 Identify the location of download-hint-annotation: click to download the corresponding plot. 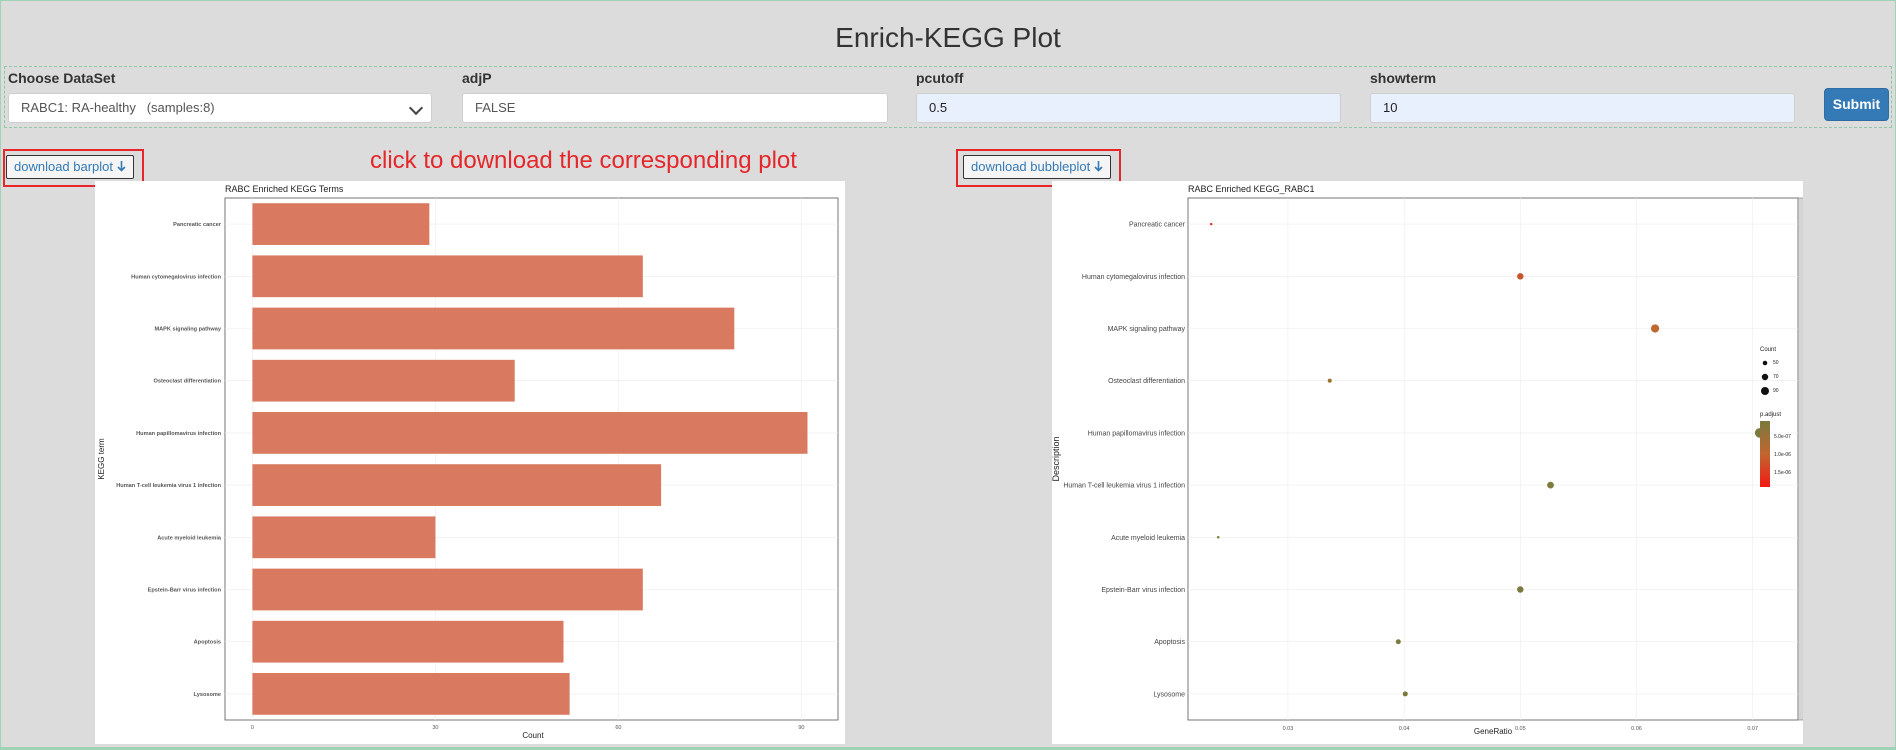
(583, 160).